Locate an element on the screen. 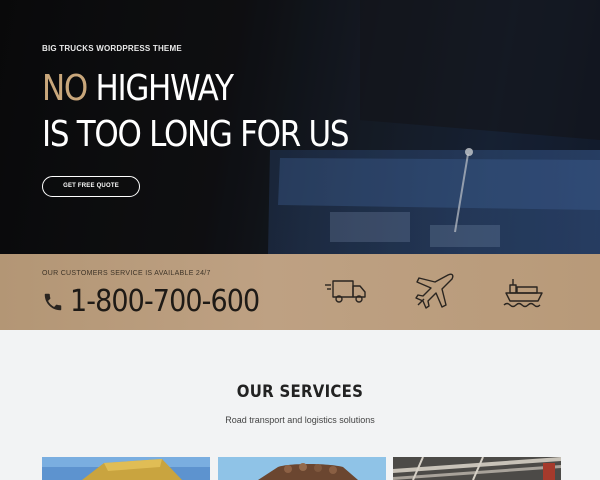 The width and height of the screenshot is (600, 480). phone-icon is located at coordinates (53, 302).